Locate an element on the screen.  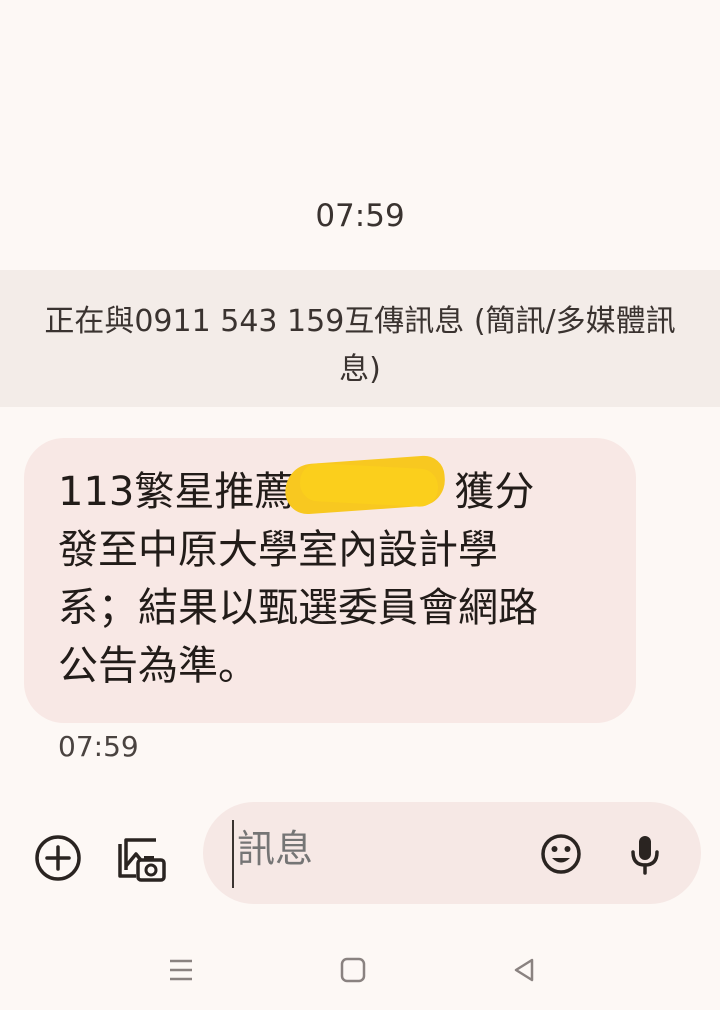
gallery-icon is located at coordinates (142, 860).